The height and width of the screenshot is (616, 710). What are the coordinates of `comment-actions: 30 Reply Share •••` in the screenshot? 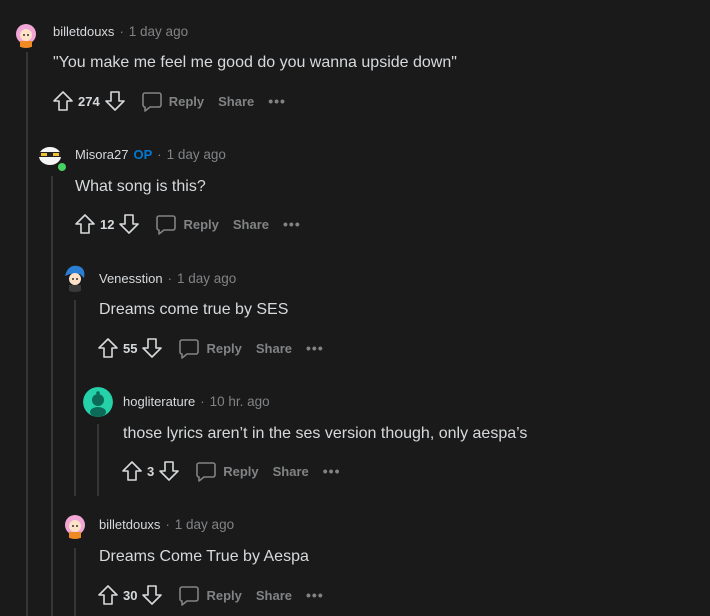 It's located at (210, 595).